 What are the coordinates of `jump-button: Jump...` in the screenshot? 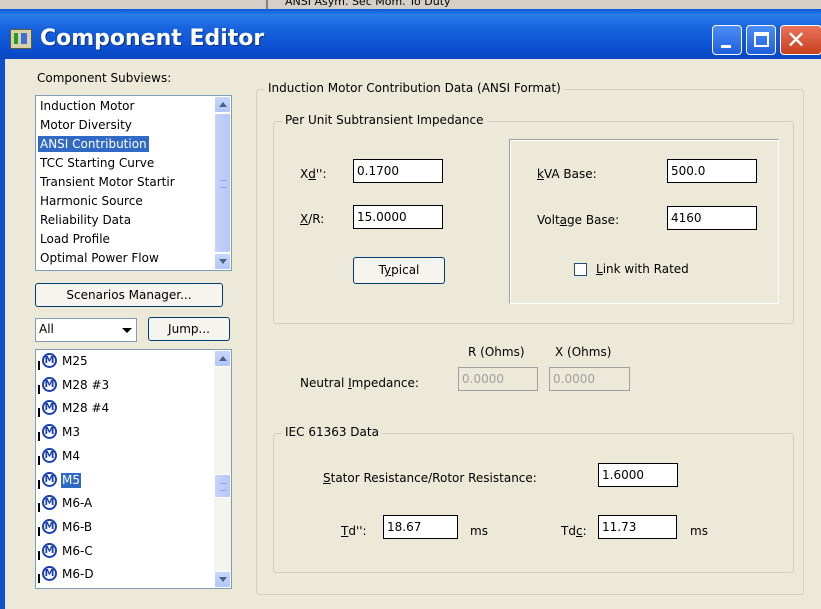 It's located at (189, 329).